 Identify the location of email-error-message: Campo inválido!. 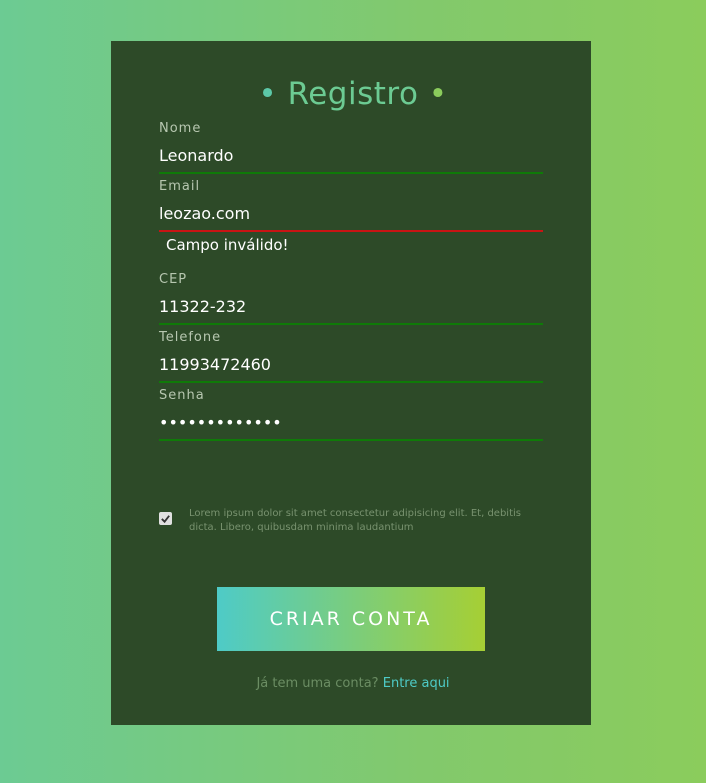
(227, 245).